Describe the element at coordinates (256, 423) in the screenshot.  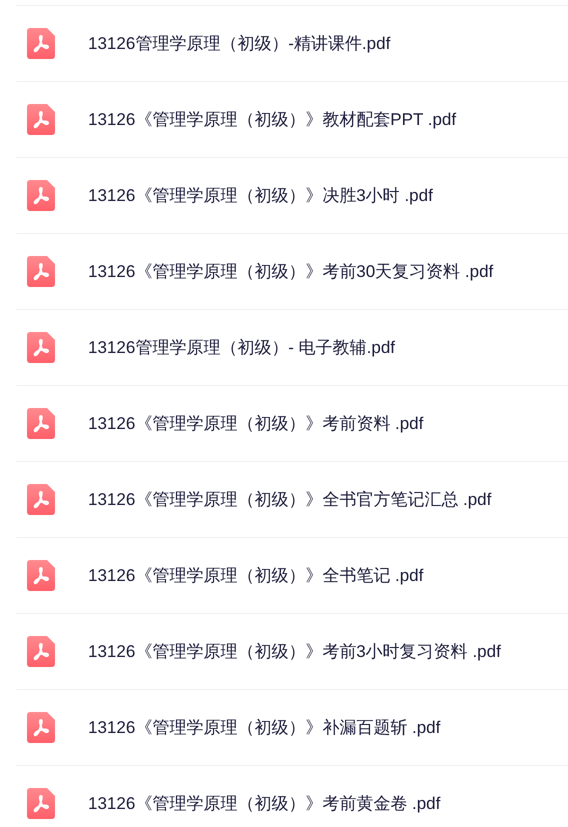
I see `file-name: 13126《管理学原理（初级）》考前资料 .pdf` at that location.